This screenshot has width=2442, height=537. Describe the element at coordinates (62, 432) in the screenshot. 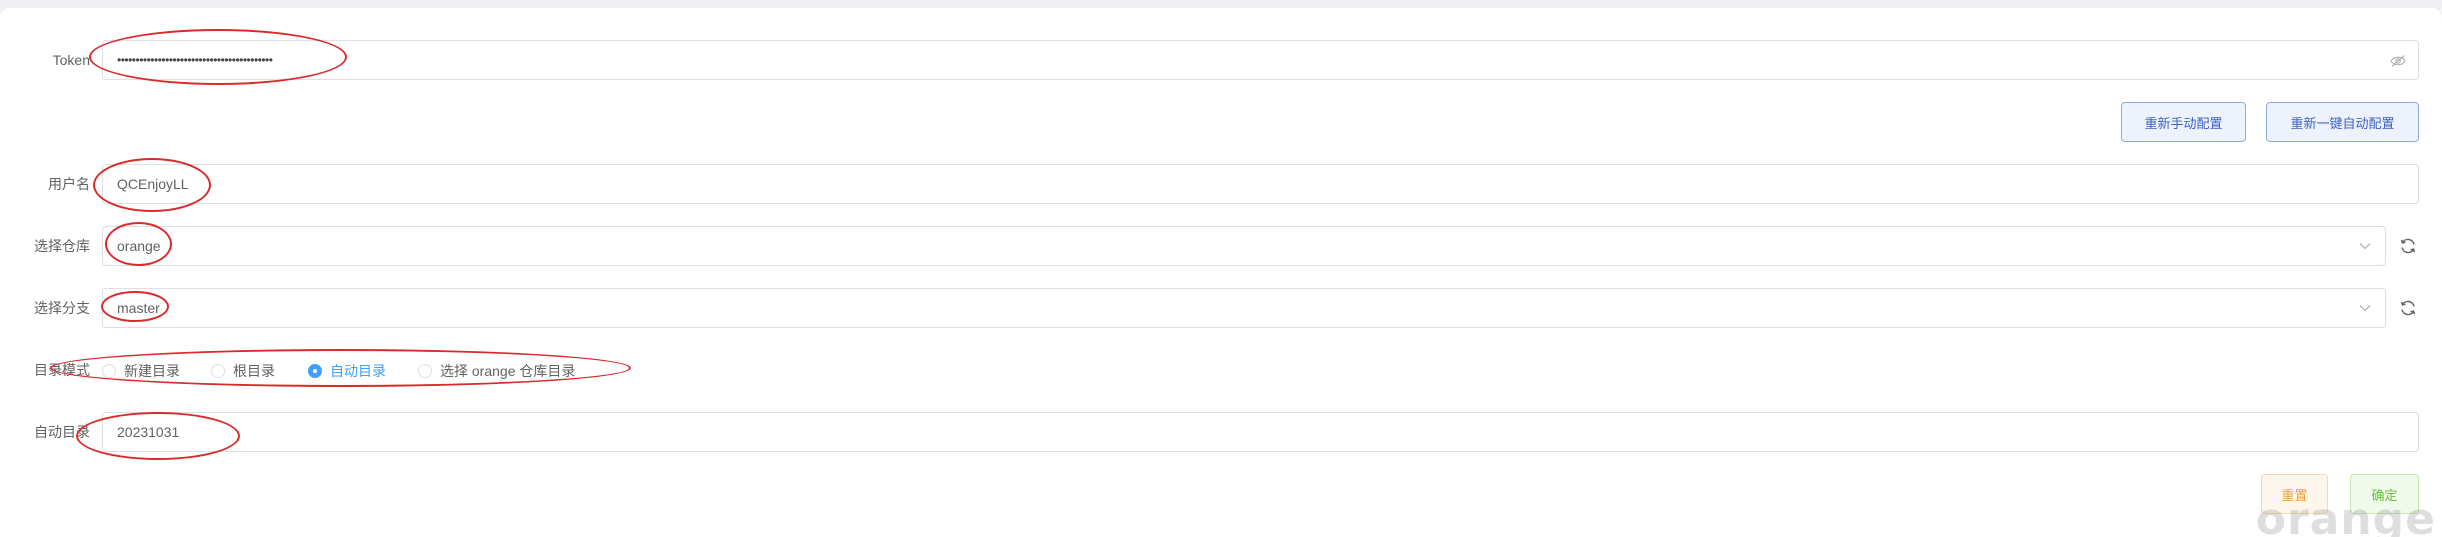

I see `auto-dir-label: 自动目录` at that location.